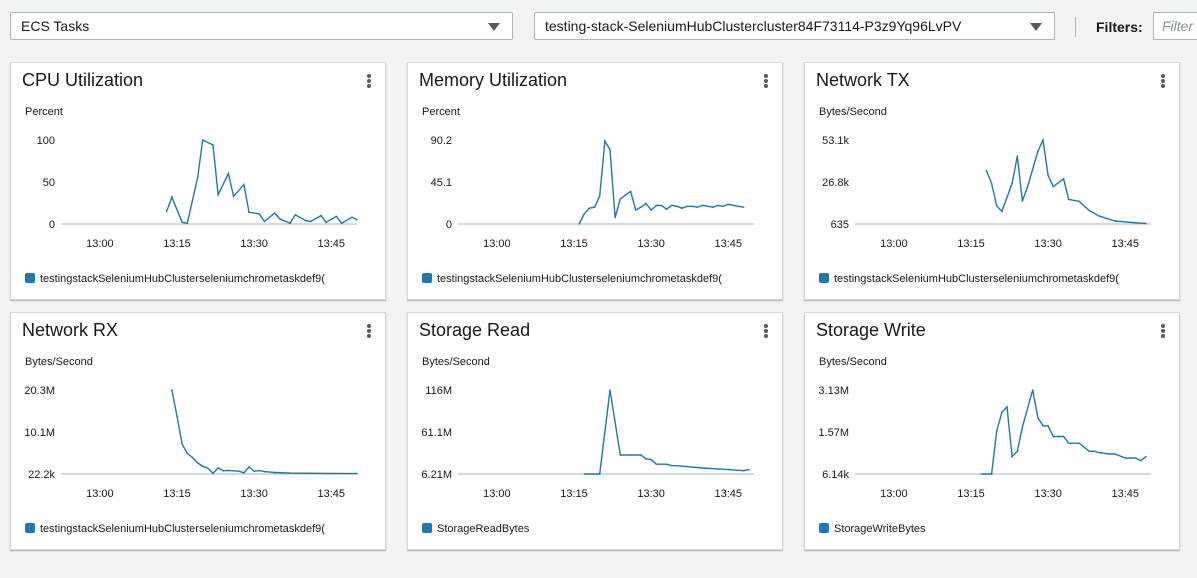  Describe the element at coordinates (261, 26) in the screenshot. I see `resource-type-select: ECS Tasks` at that location.